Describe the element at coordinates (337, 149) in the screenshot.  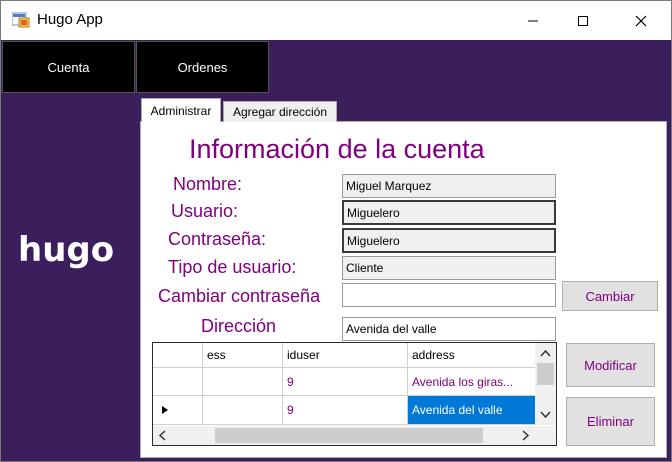
I see `page-title: Información de la cuenta` at that location.